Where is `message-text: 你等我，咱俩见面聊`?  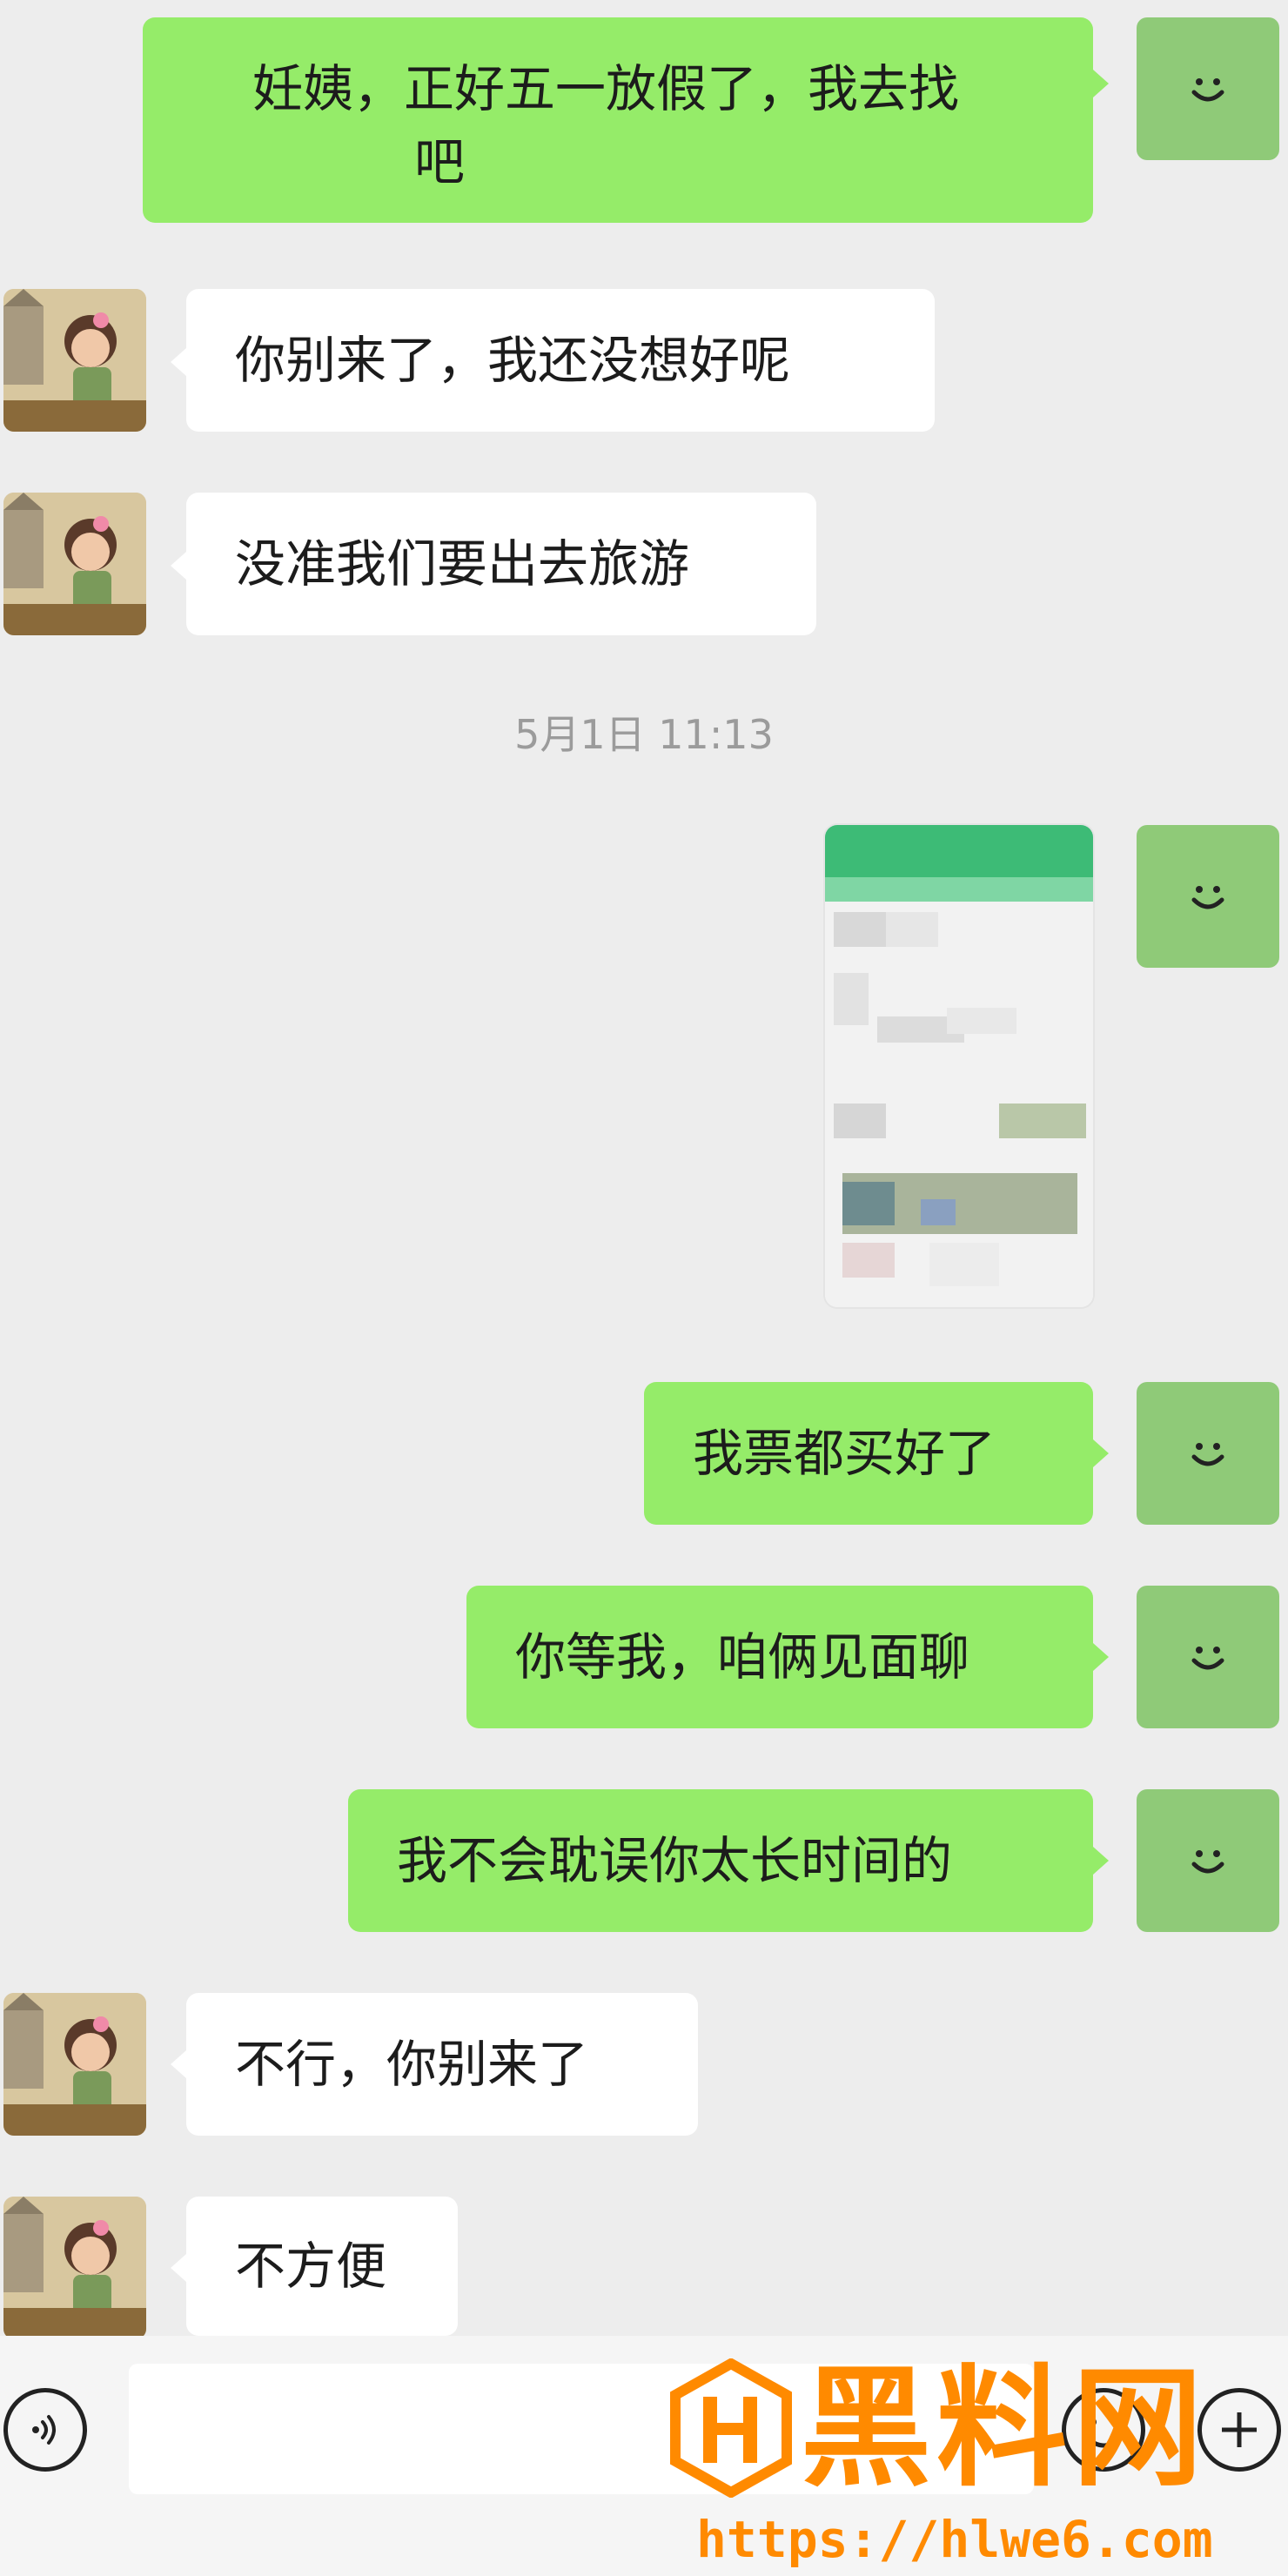
message-text: 你等我，咱俩见面聊 is located at coordinates (742, 1657).